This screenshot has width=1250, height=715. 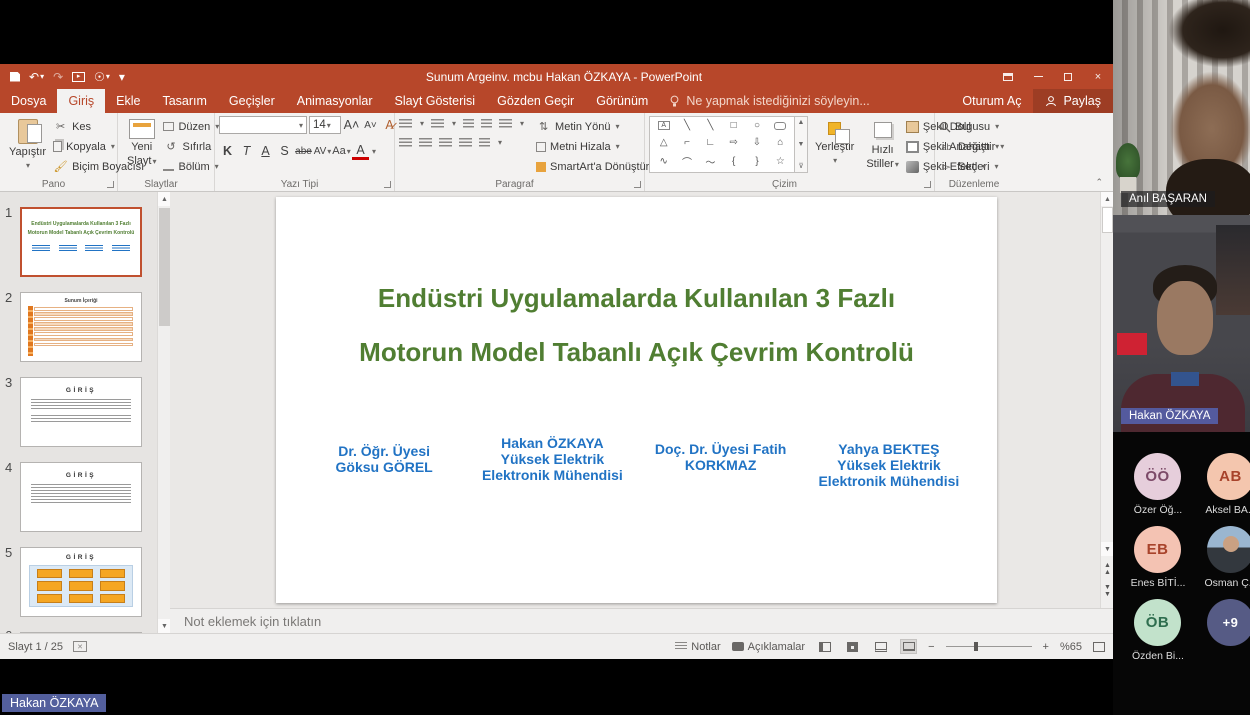 What do you see at coordinates (36, 77) in the screenshot?
I see `undo-icon: ↶ ▾` at bounding box center [36, 77].